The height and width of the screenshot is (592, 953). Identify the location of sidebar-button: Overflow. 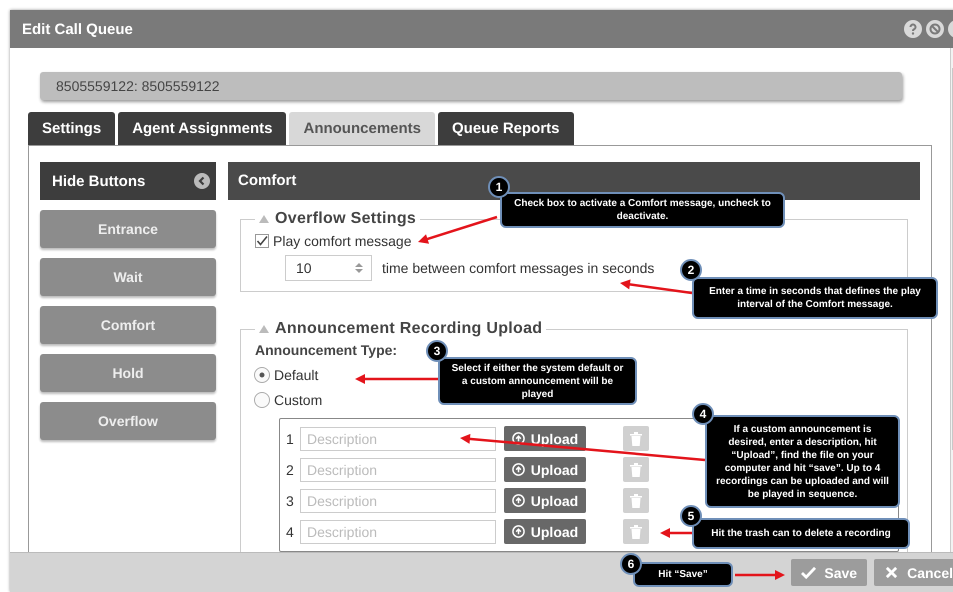
(128, 421).